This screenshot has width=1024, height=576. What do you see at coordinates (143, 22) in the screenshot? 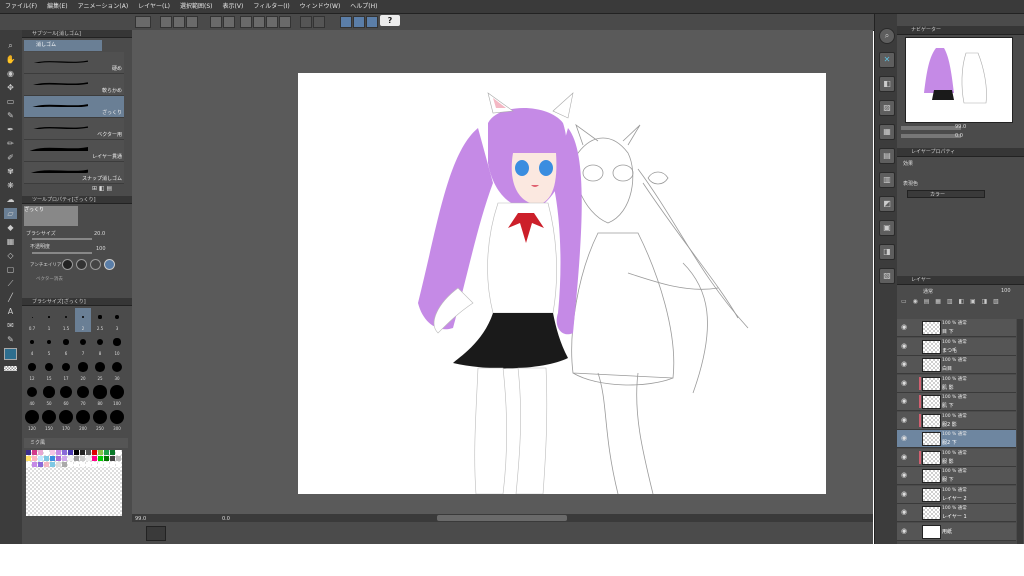
I see `canvas-icon` at bounding box center [143, 22].